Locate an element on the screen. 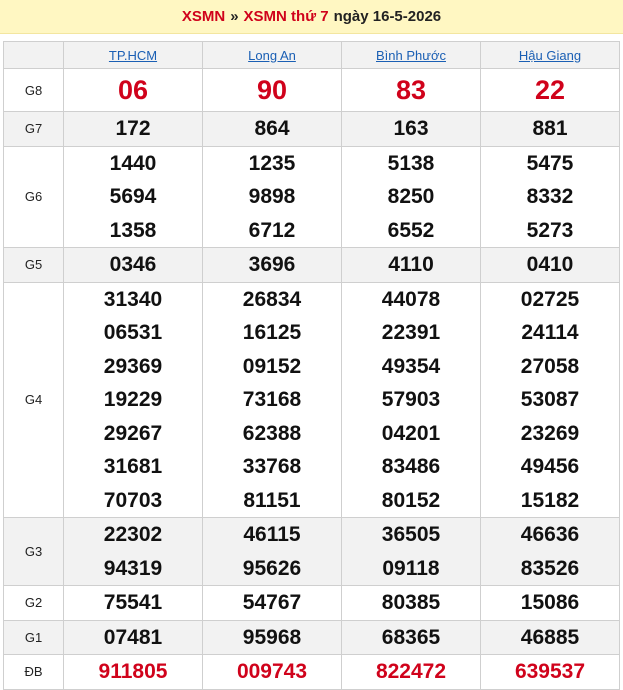 The image size is (623, 690). result-number: 27058 is located at coordinates (550, 366).